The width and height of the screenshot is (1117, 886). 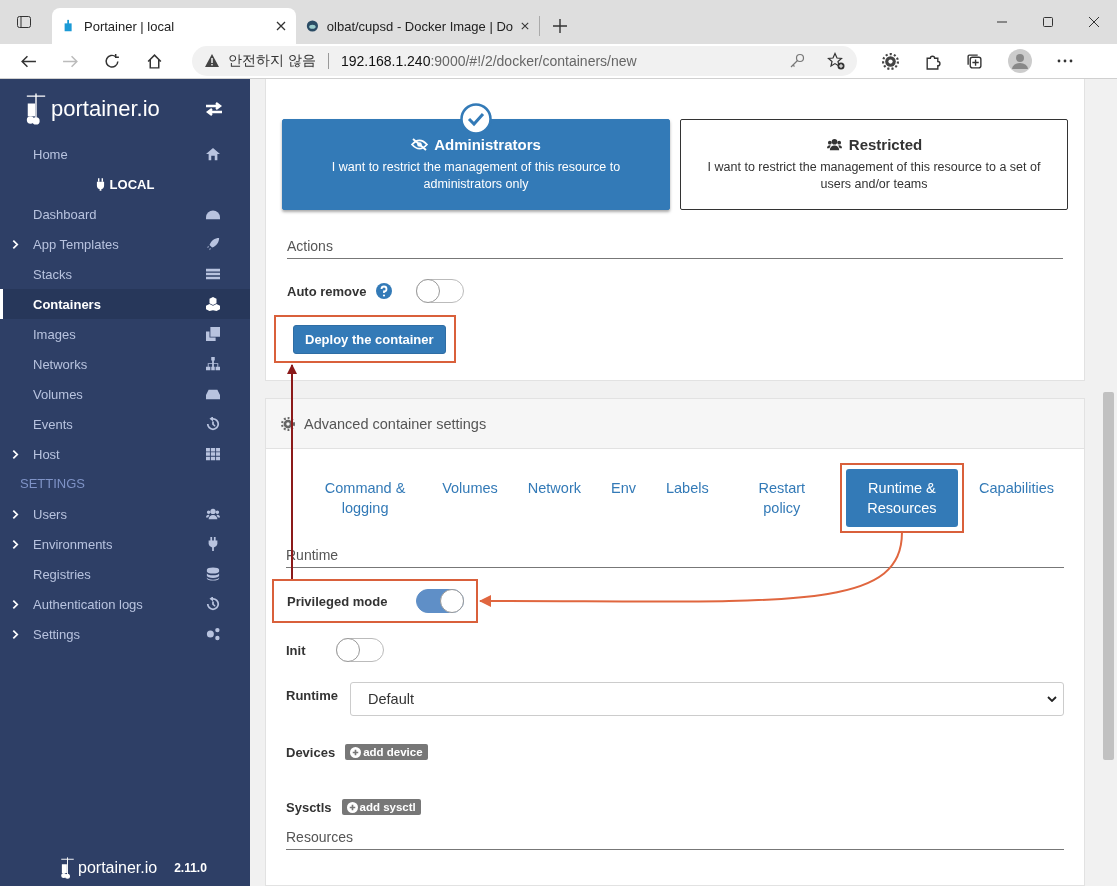 I want to click on url-text: 192.168.1.240:9000/#!/2/docker/containers/new, so click(x=488, y=61).